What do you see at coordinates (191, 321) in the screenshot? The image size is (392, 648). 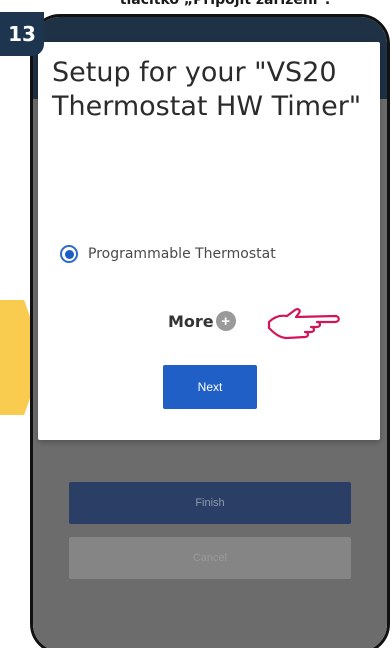 I see `more-label: More` at bounding box center [191, 321].